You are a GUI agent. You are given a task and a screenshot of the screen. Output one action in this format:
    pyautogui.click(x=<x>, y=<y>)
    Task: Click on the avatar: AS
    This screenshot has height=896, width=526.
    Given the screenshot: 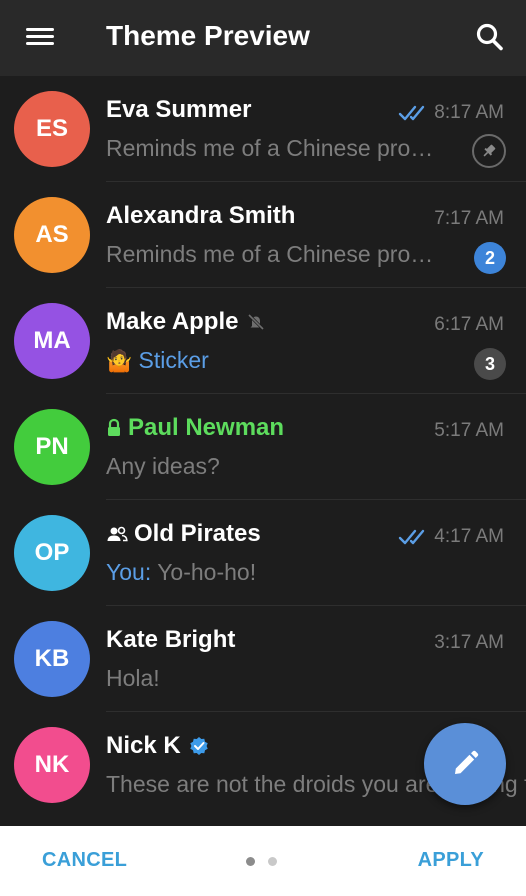 What is the action you would take?
    pyautogui.click(x=52, y=235)
    